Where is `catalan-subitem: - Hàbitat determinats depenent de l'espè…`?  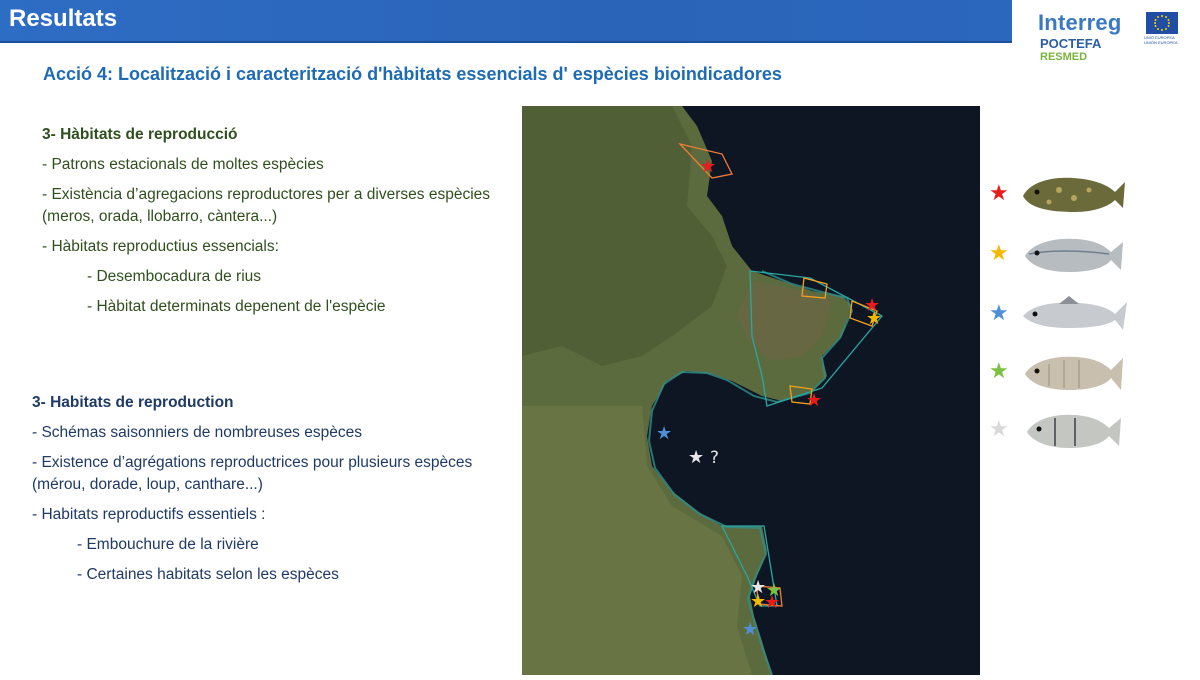
catalan-subitem: - Hàbitat determinats depenent de l'espè… is located at coordinates (236, 306).